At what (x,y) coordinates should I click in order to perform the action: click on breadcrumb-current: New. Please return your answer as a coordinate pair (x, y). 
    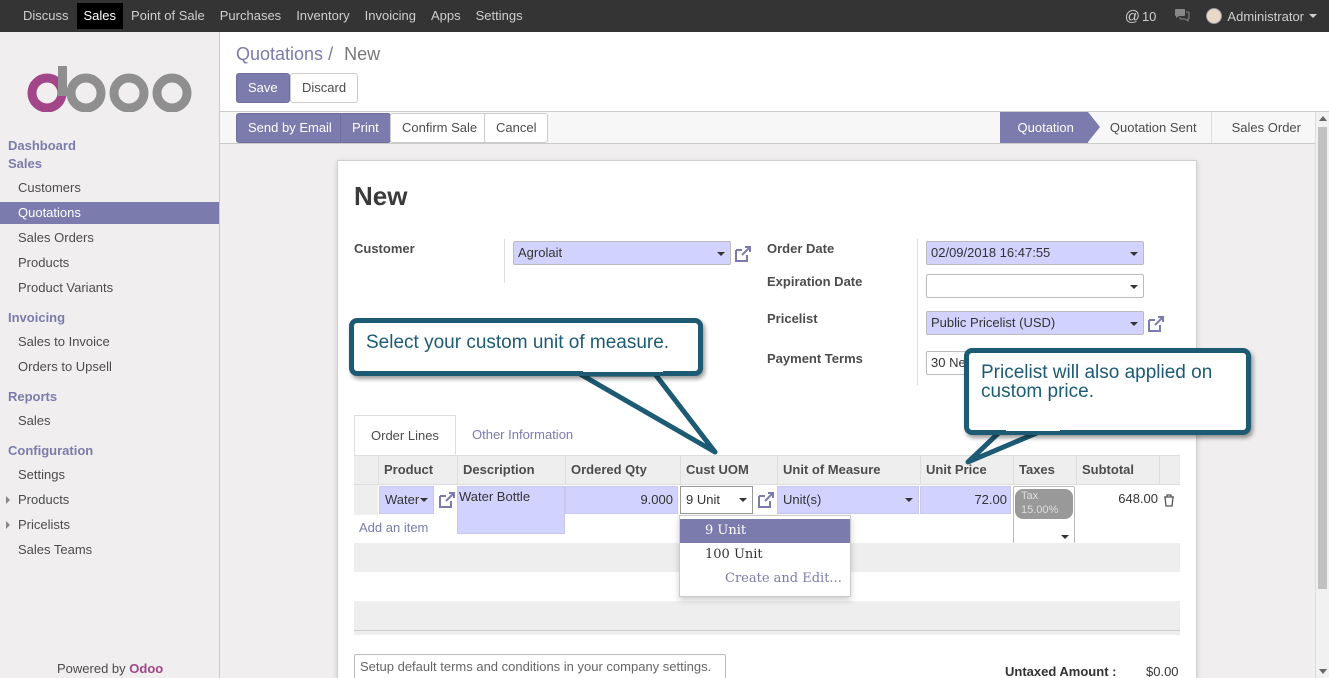
    Looking at the image, I should click on (362, 54).